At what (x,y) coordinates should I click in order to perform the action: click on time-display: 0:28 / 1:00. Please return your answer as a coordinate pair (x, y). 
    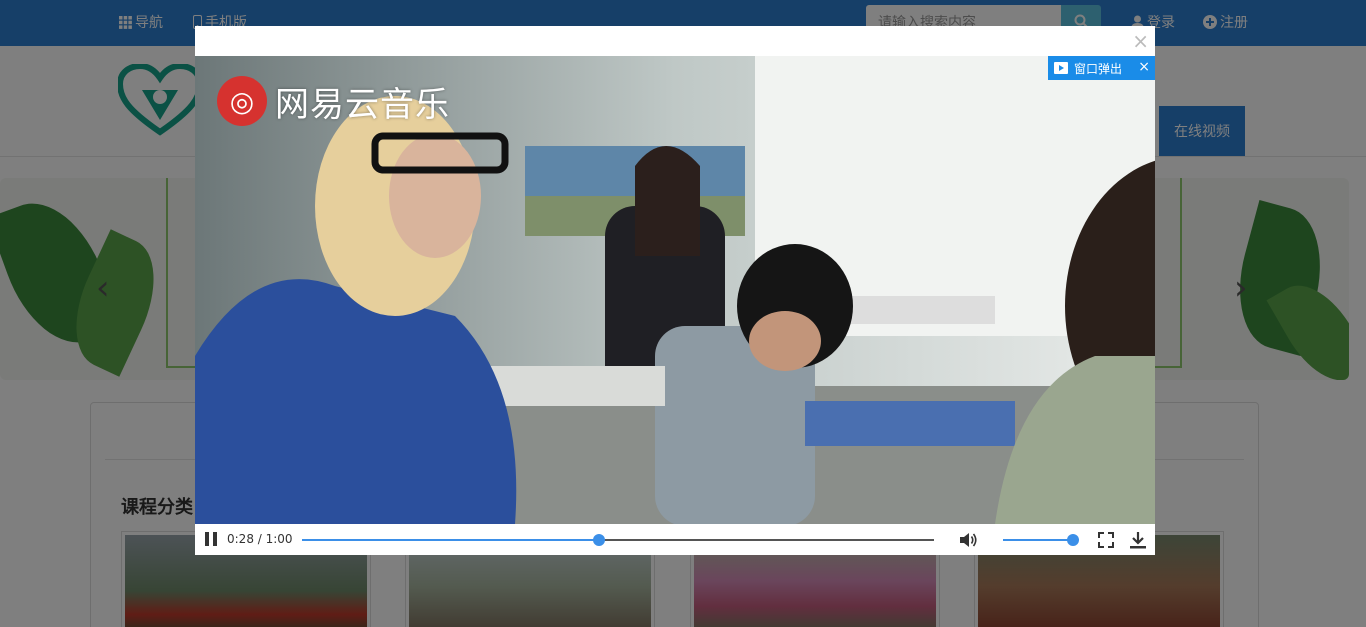
    Looking at the image, I should click on (260, 539).